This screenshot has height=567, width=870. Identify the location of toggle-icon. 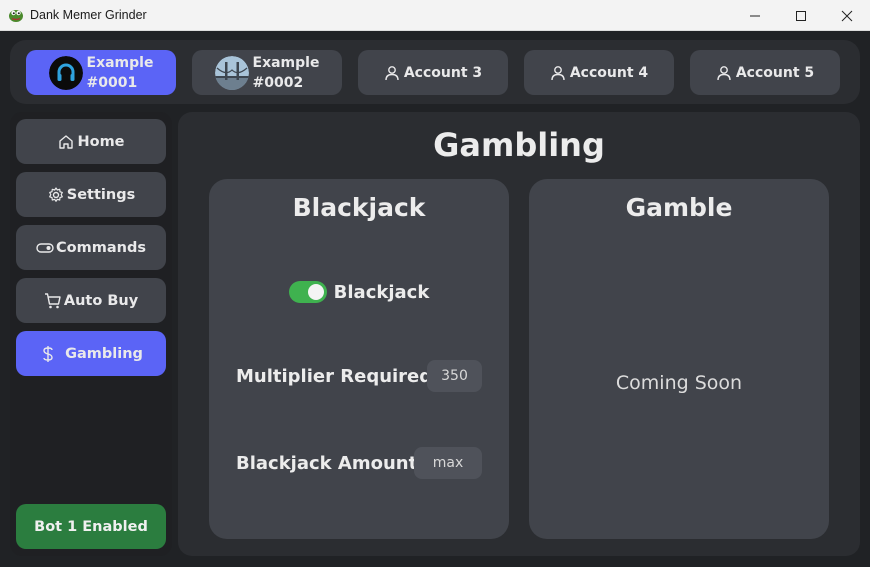
(45, 247).